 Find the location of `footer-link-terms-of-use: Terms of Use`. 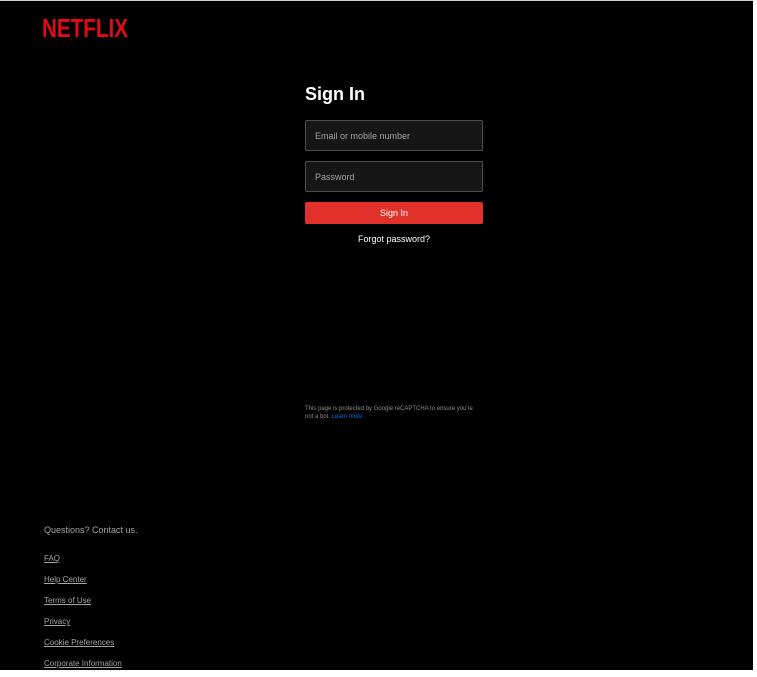

footer-link-terms-of-use: Terms of Use is located at coordinates (67, 600).